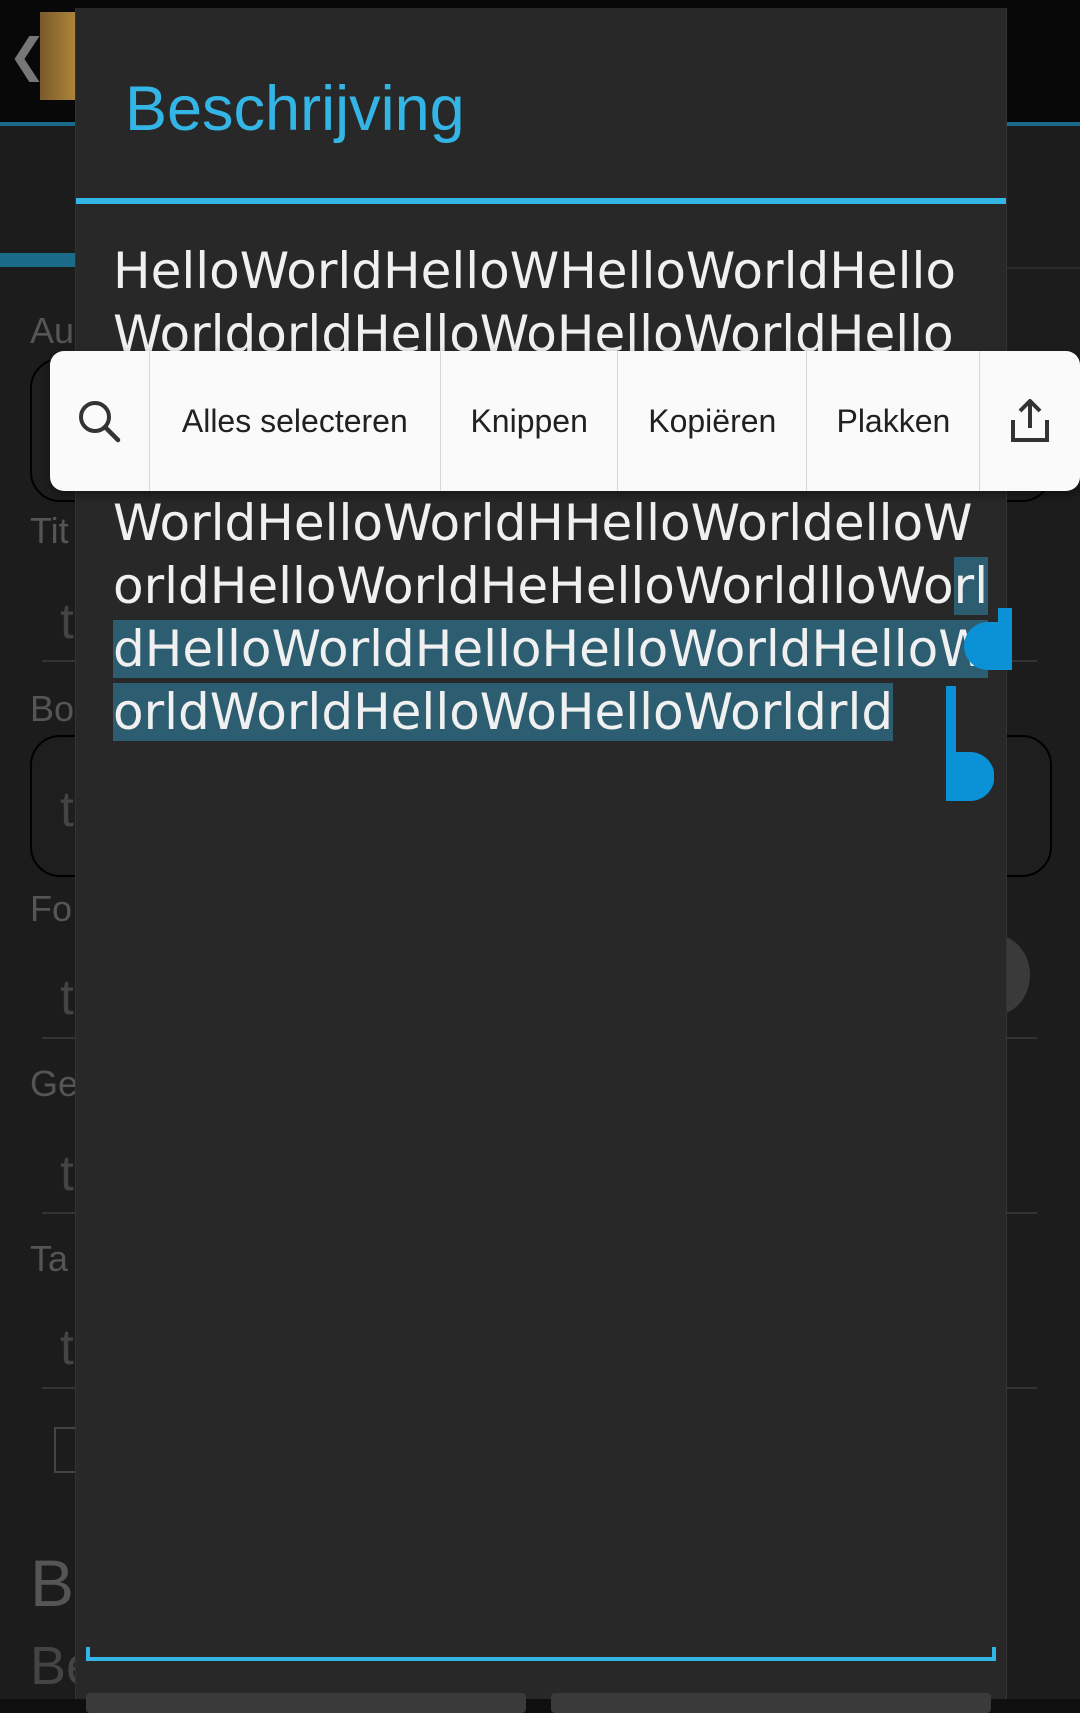  Describe the element at coordinates (541, 201) in the screenshot. I see `title-divider` at that location.